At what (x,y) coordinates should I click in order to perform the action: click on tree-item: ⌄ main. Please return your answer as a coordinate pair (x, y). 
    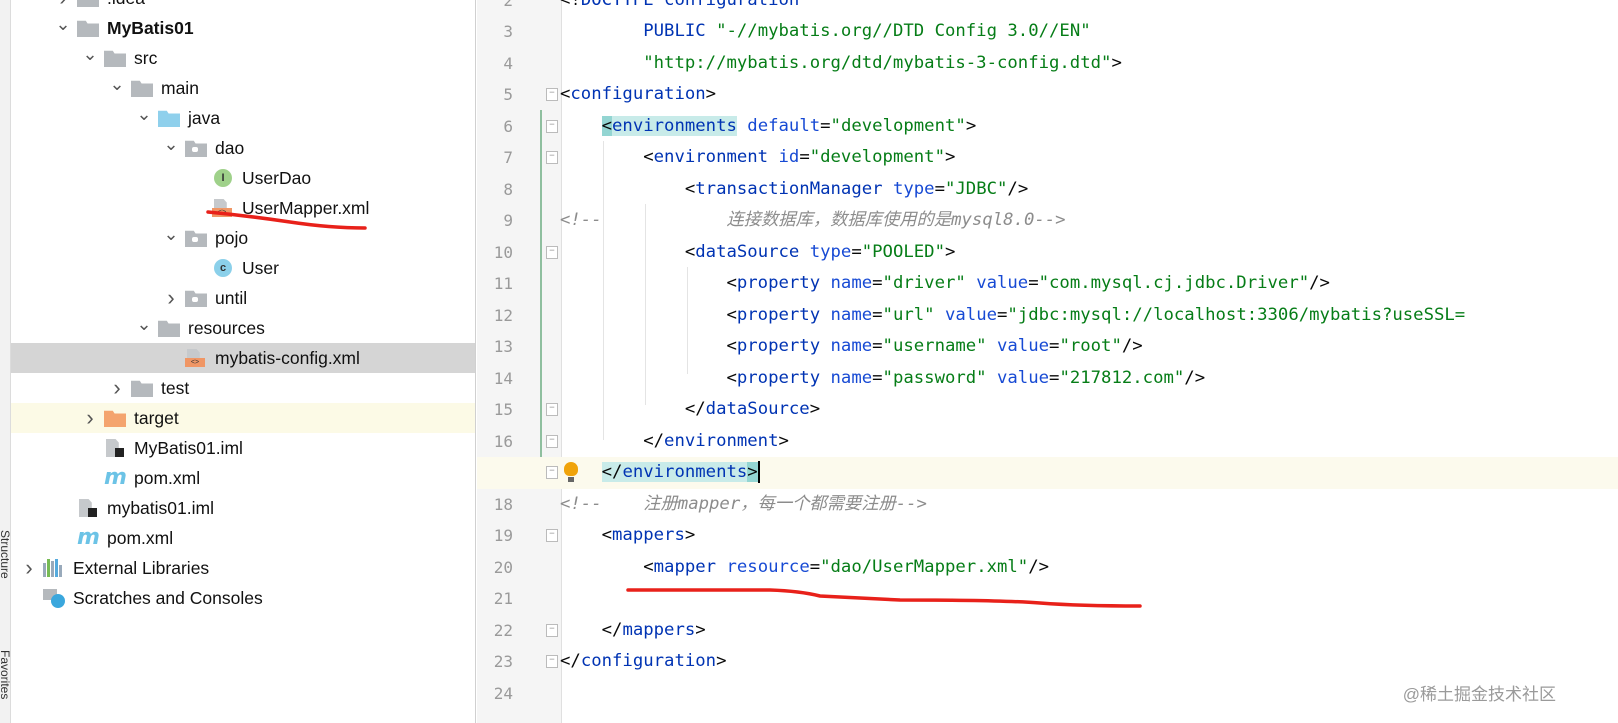
    Looking at the image, I should click on (243, 88).